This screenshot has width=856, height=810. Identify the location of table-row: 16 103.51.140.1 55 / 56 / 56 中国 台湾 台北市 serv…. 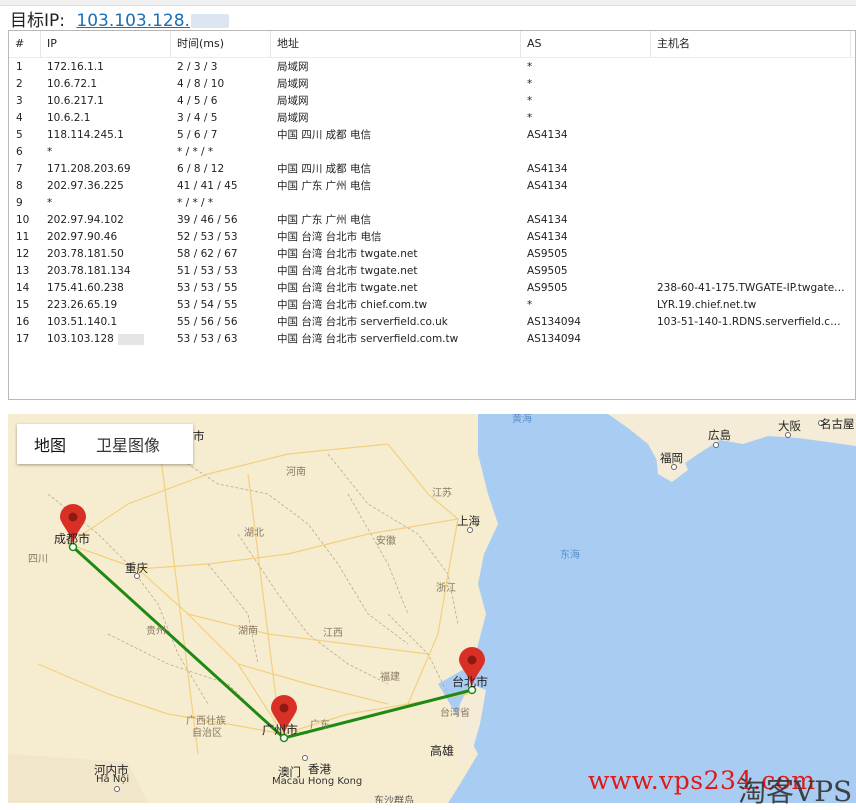
(432, 322).